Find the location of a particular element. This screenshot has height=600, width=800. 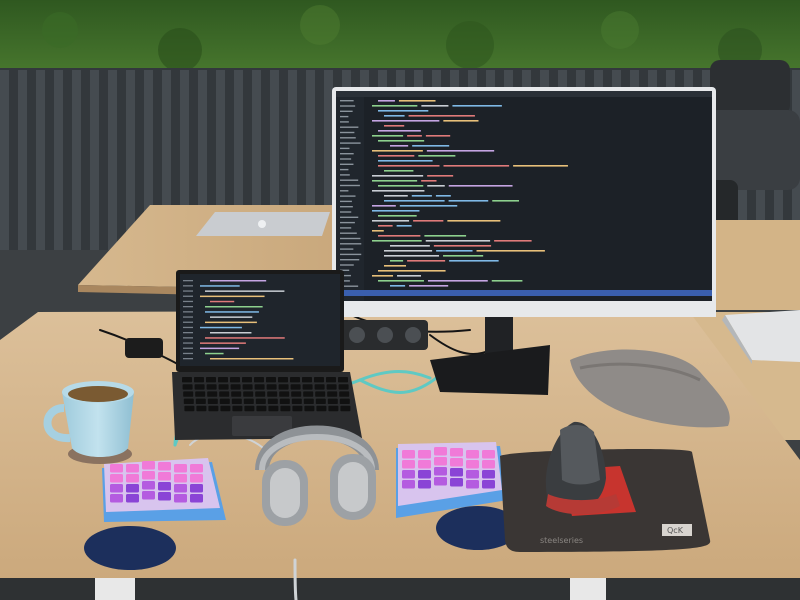

power-strip is located at coordinates (384, 335).